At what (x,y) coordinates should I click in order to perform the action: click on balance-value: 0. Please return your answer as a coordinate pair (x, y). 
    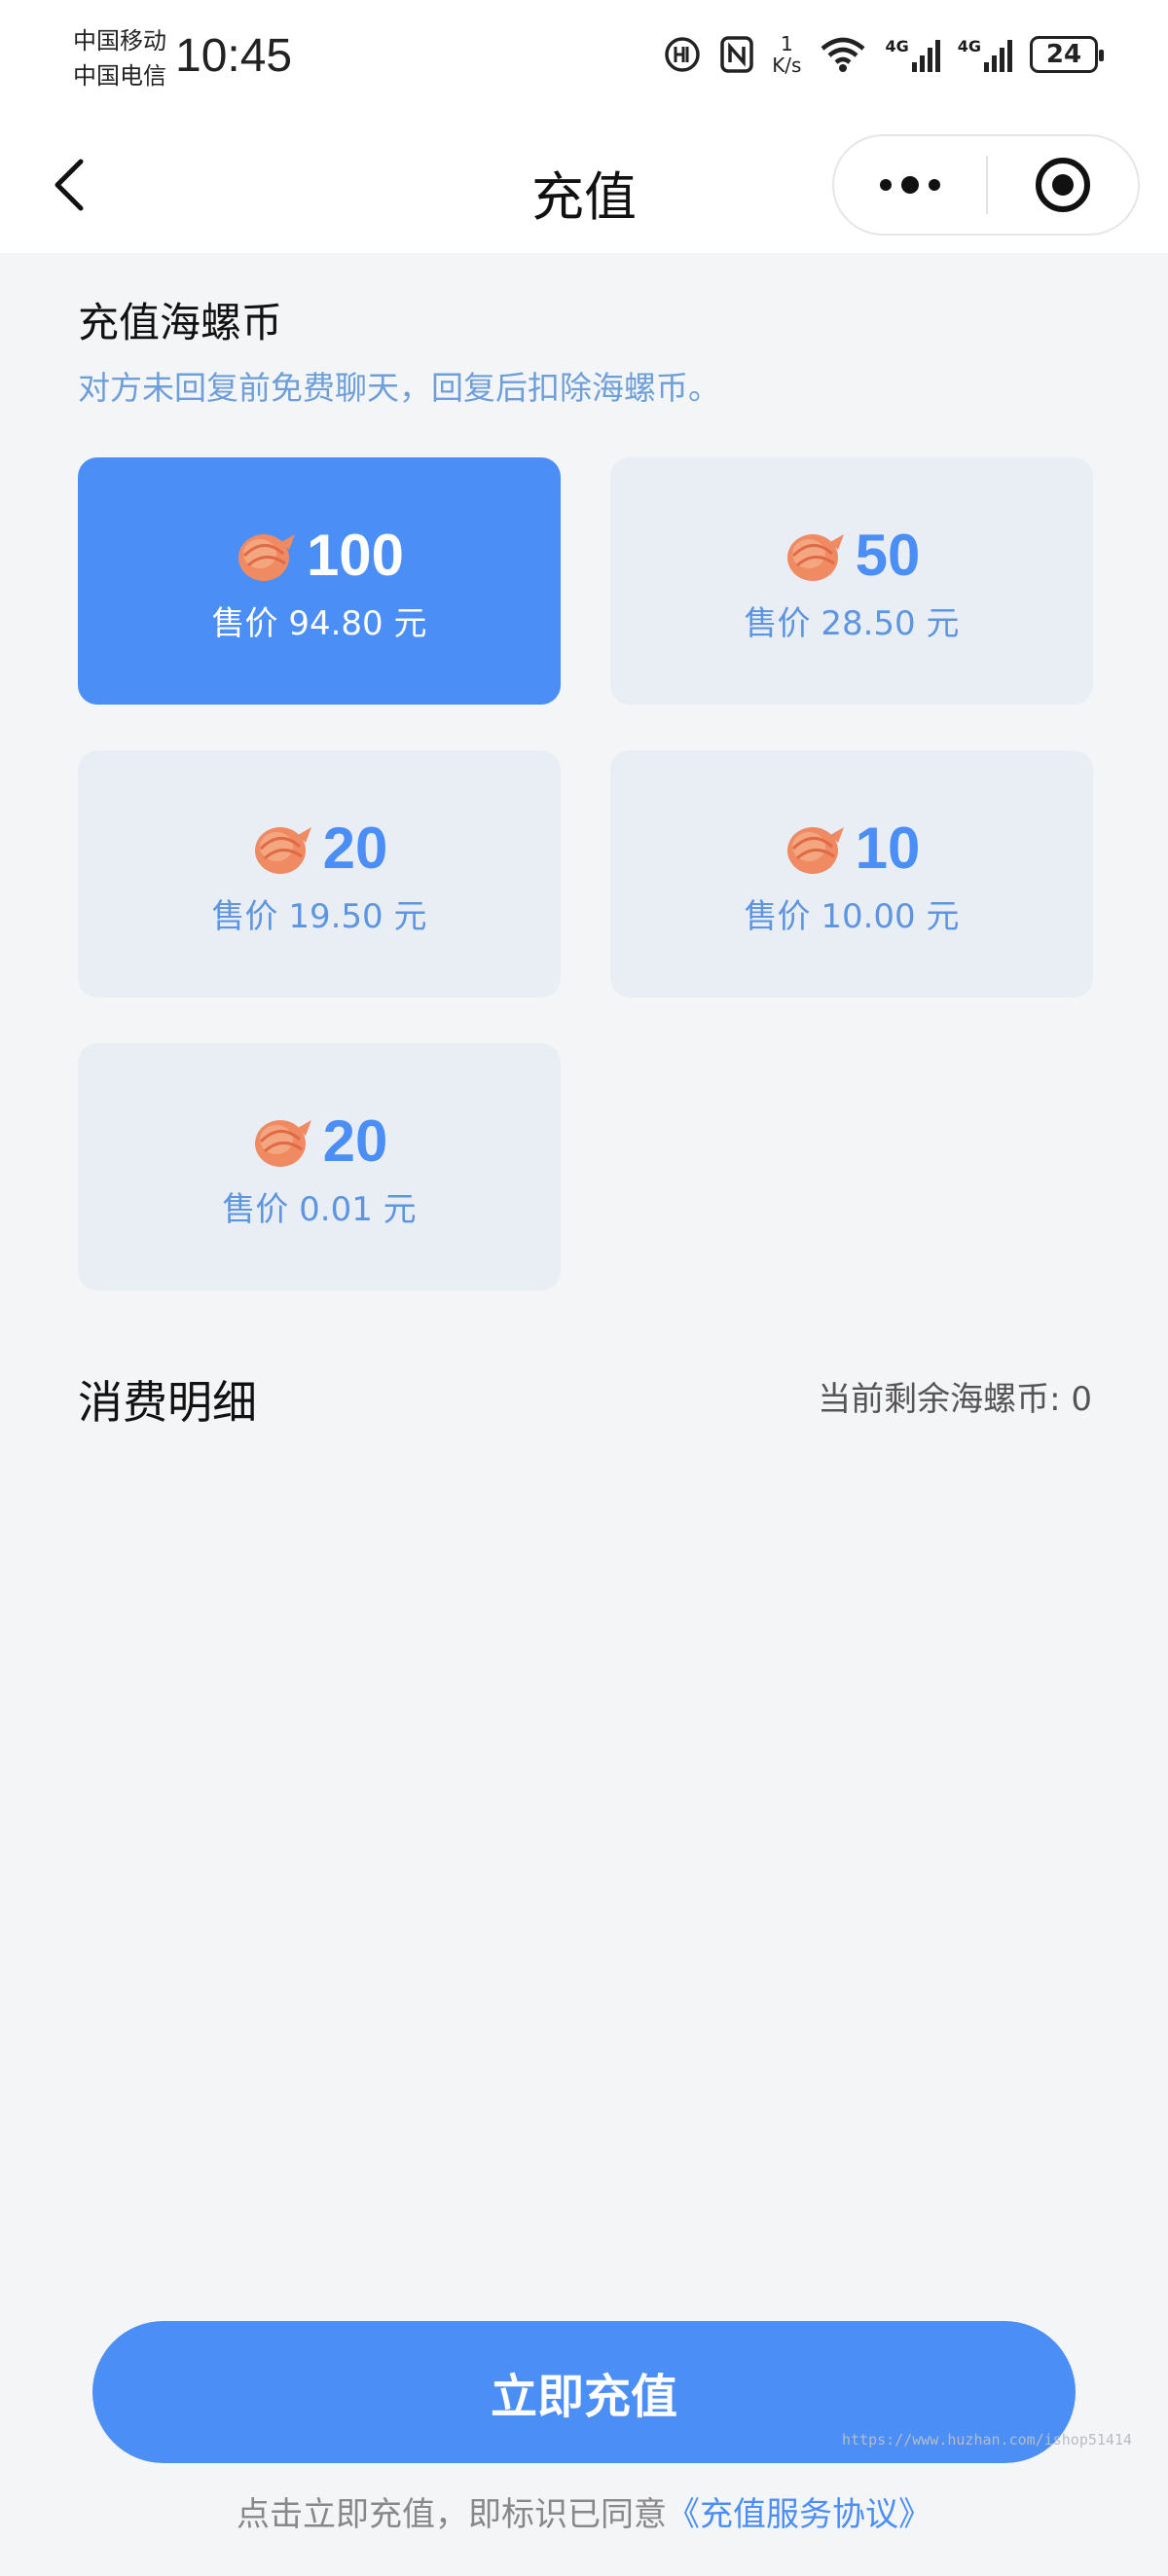
    Looking at the image, I should click on (1082, 1399).